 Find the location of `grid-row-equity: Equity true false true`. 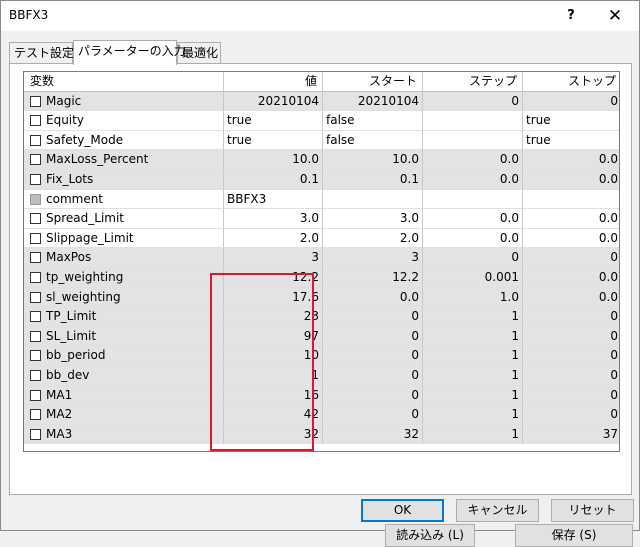

grid-row-equity: Equity true false true is located at coordinates (321, 121).